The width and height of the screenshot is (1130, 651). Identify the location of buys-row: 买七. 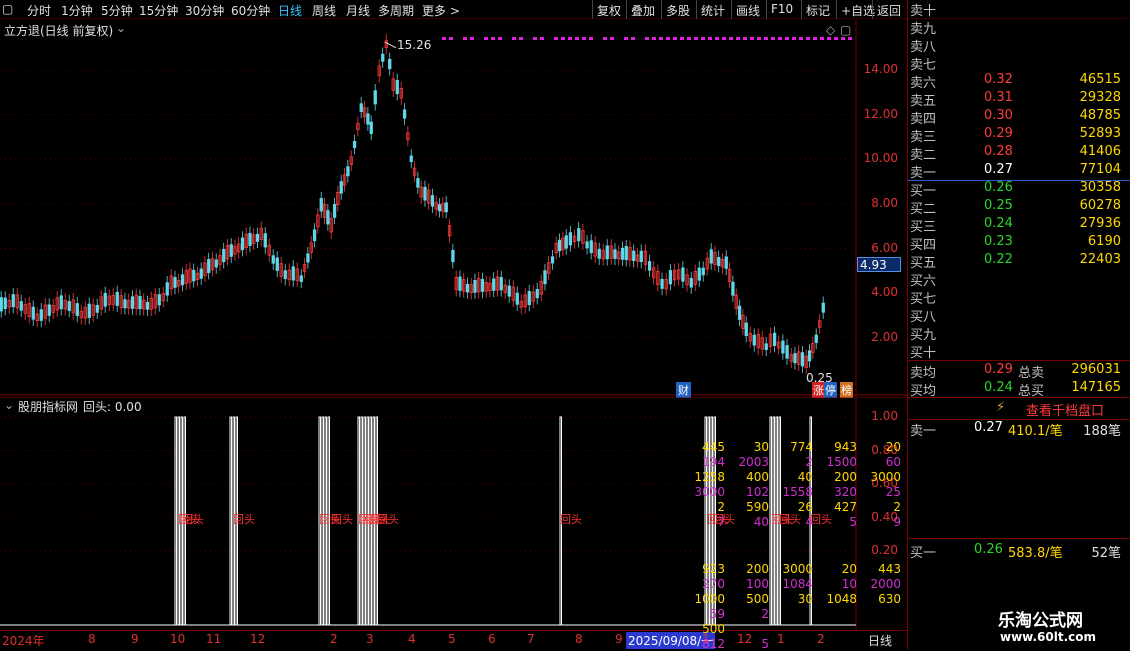
(1019, 297).